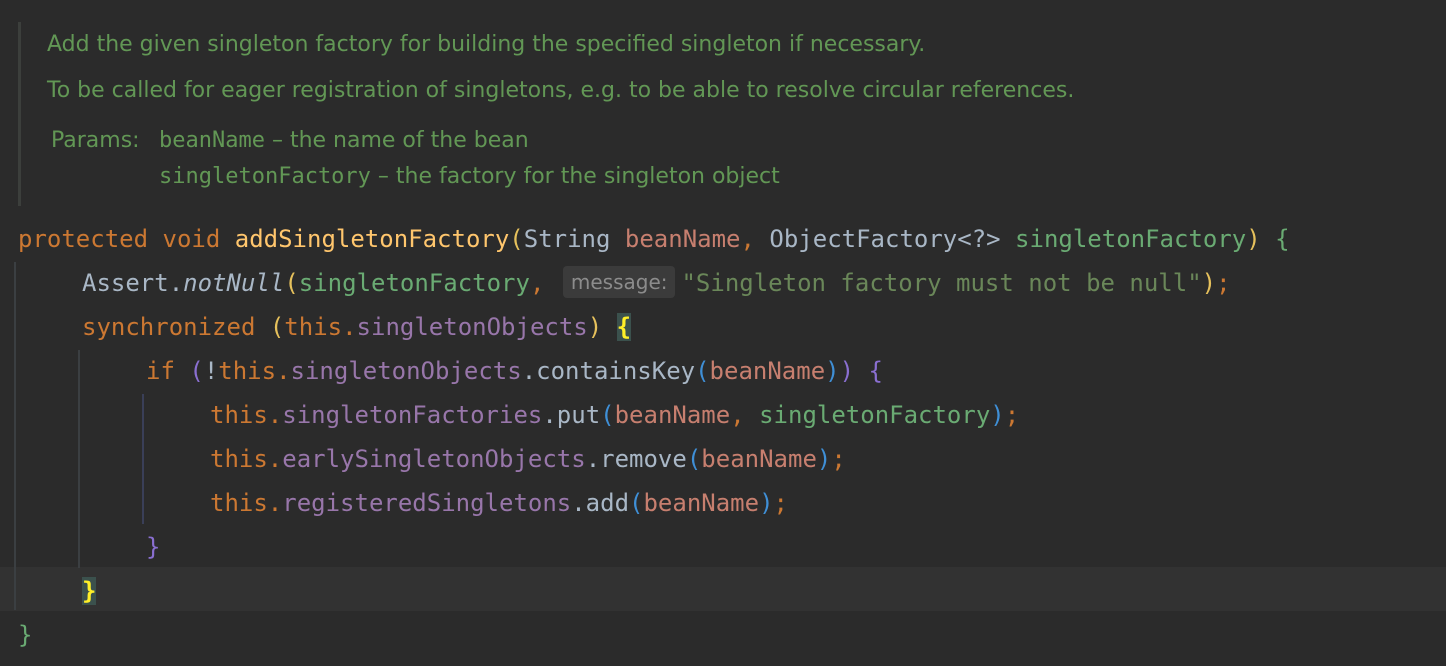  Describe the element at coordinates (132, 283) in the screenshot. I see `class-ref: Assert.` at that location.